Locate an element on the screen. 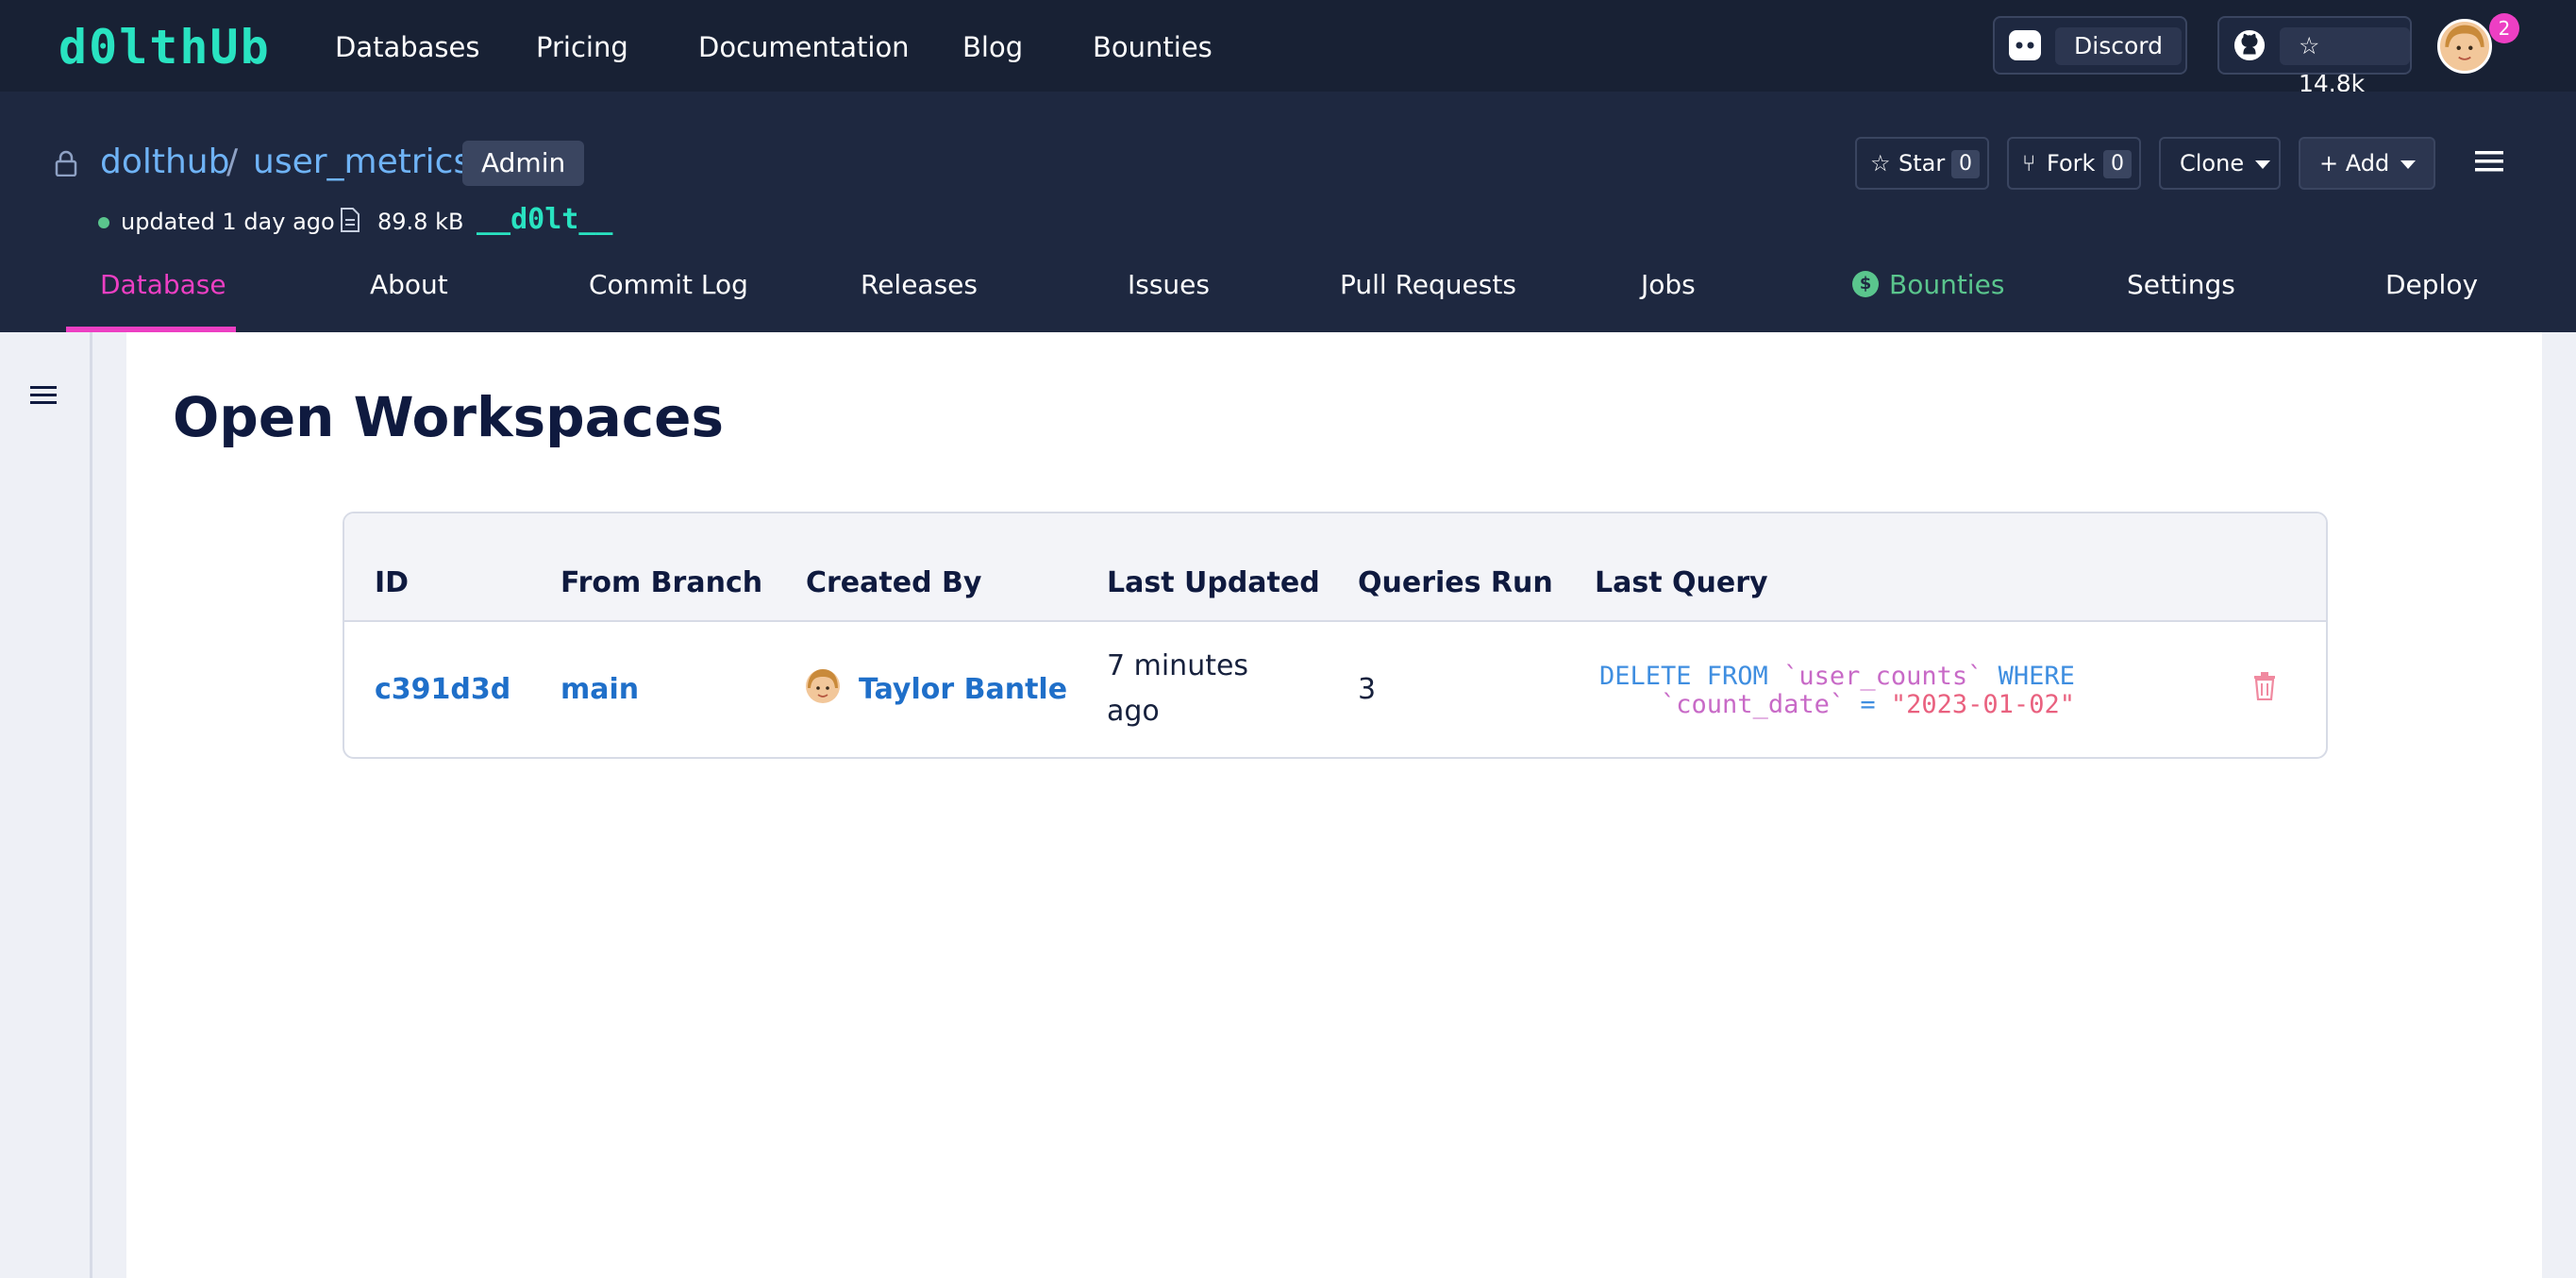 This screenshot has height=1278, width=2576. avatar-face-icon is located at coordinates (2464, 46).